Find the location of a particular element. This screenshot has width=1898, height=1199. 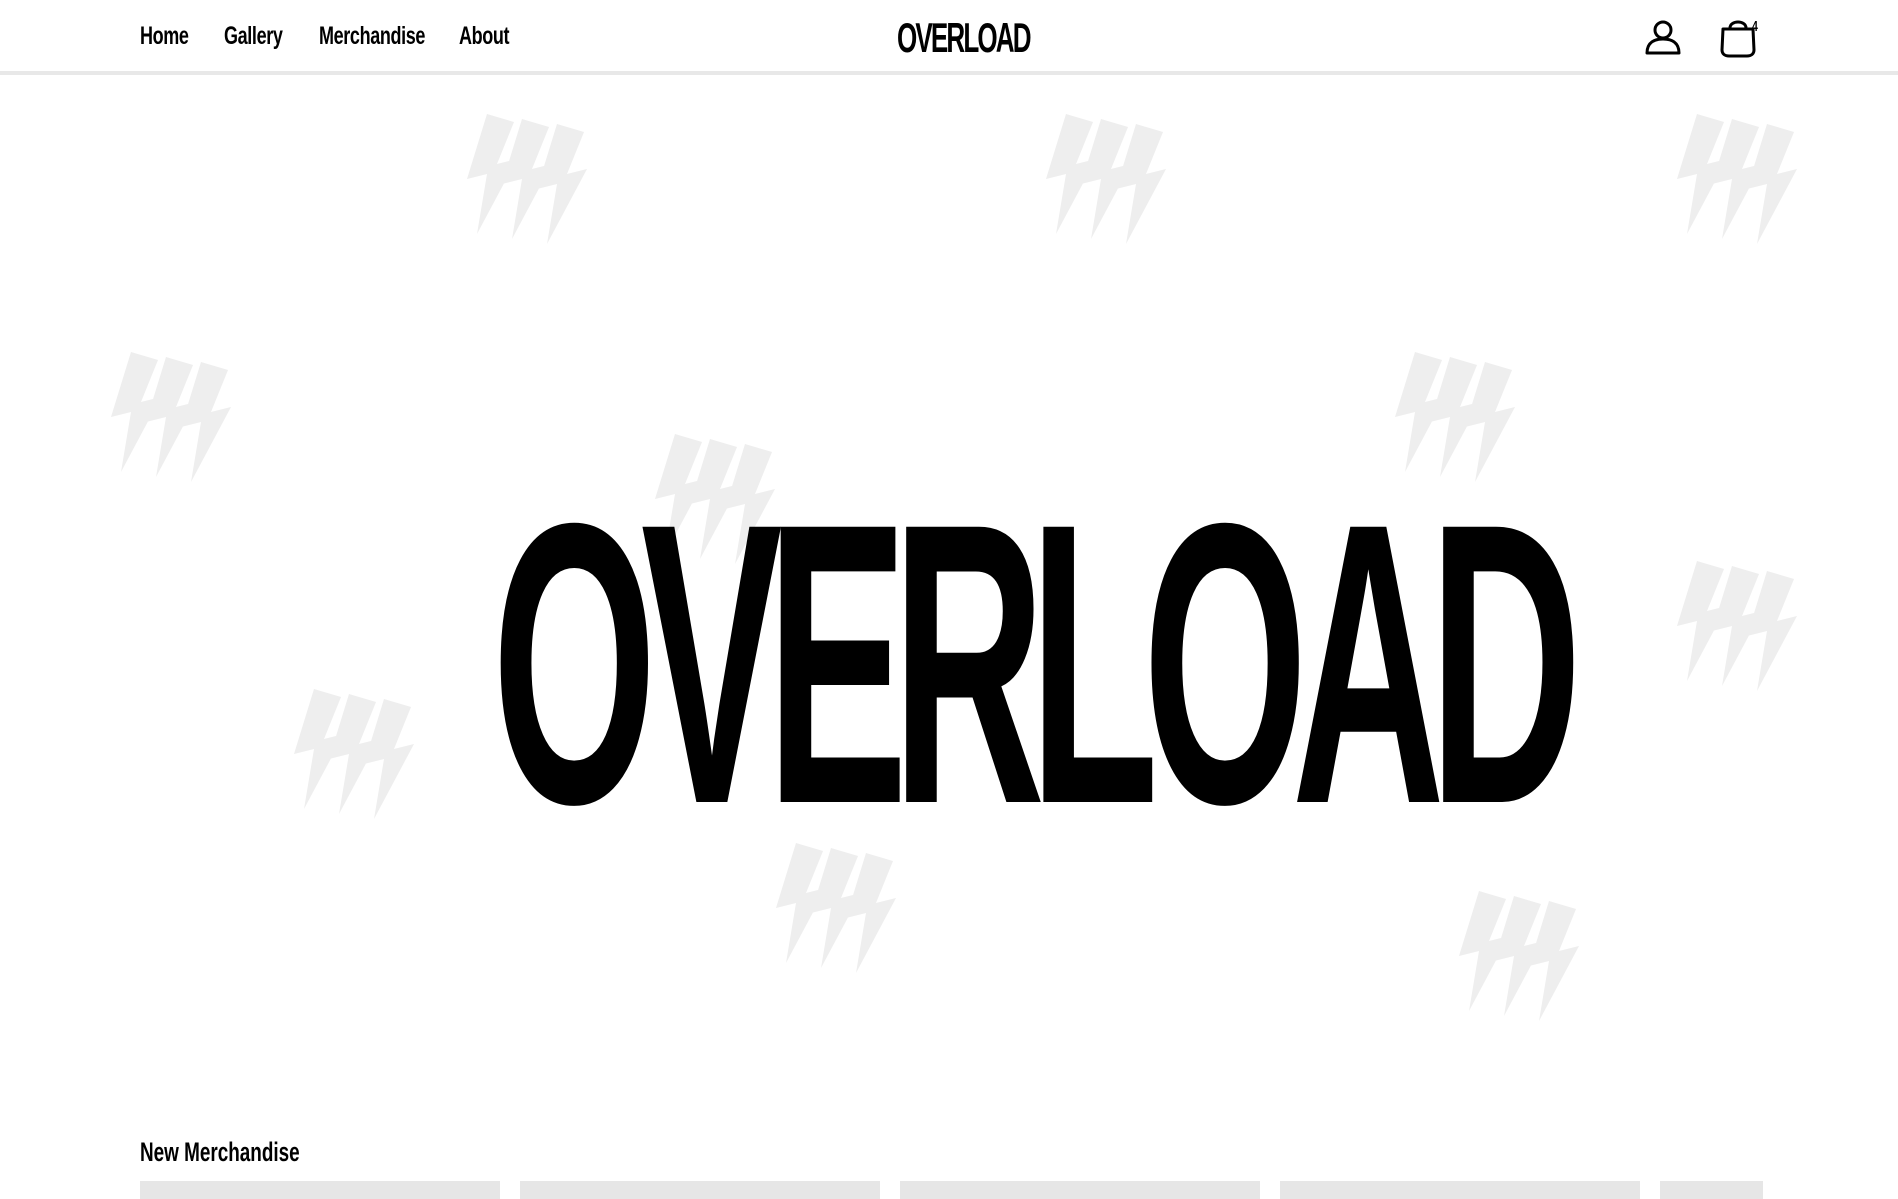

site-logo: OVERLOAD is located at coordinates (964, 38).